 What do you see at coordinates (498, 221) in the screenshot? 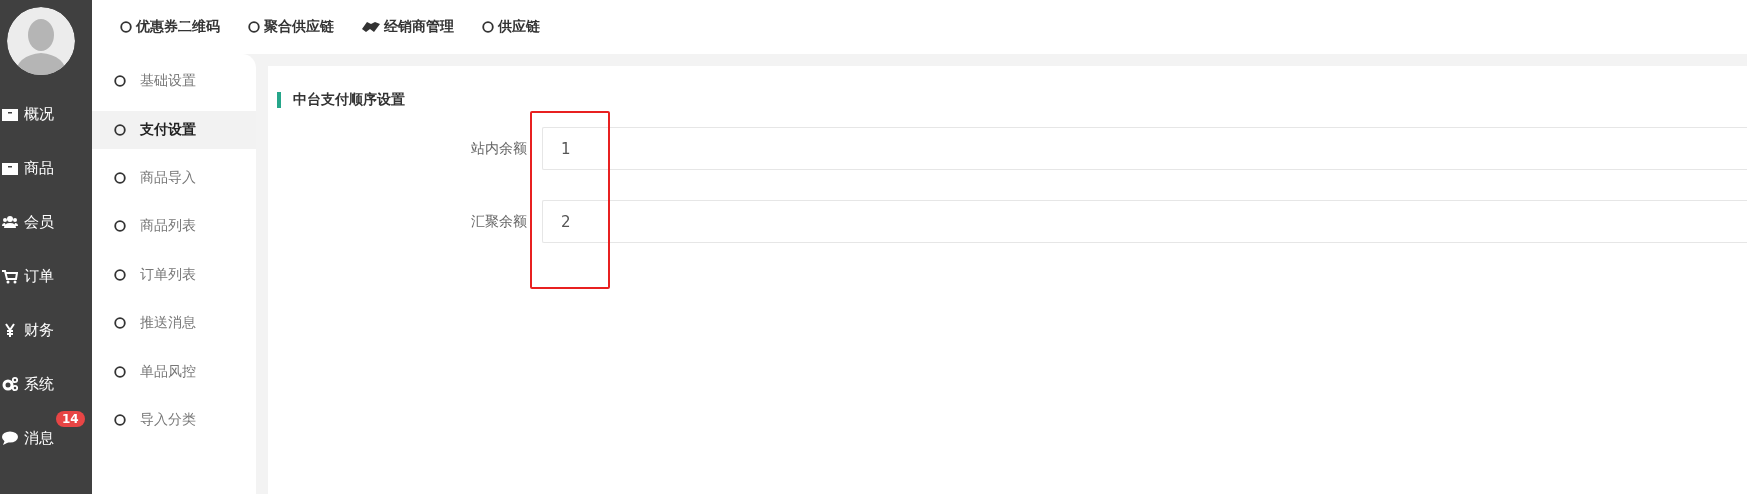
I see `field-label: 汇聚余额` at bounding box center [498, 221].